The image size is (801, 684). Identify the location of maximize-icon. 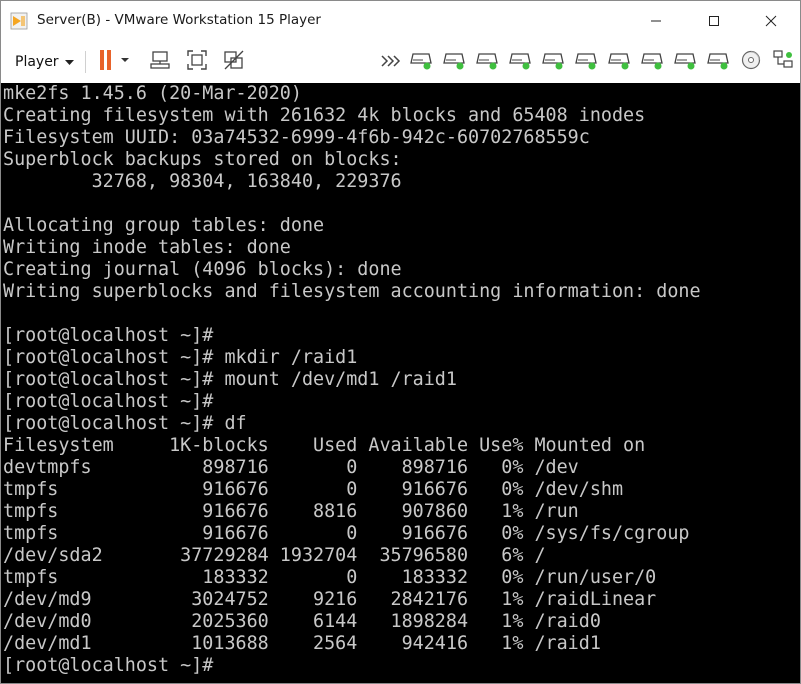
(714, 21).